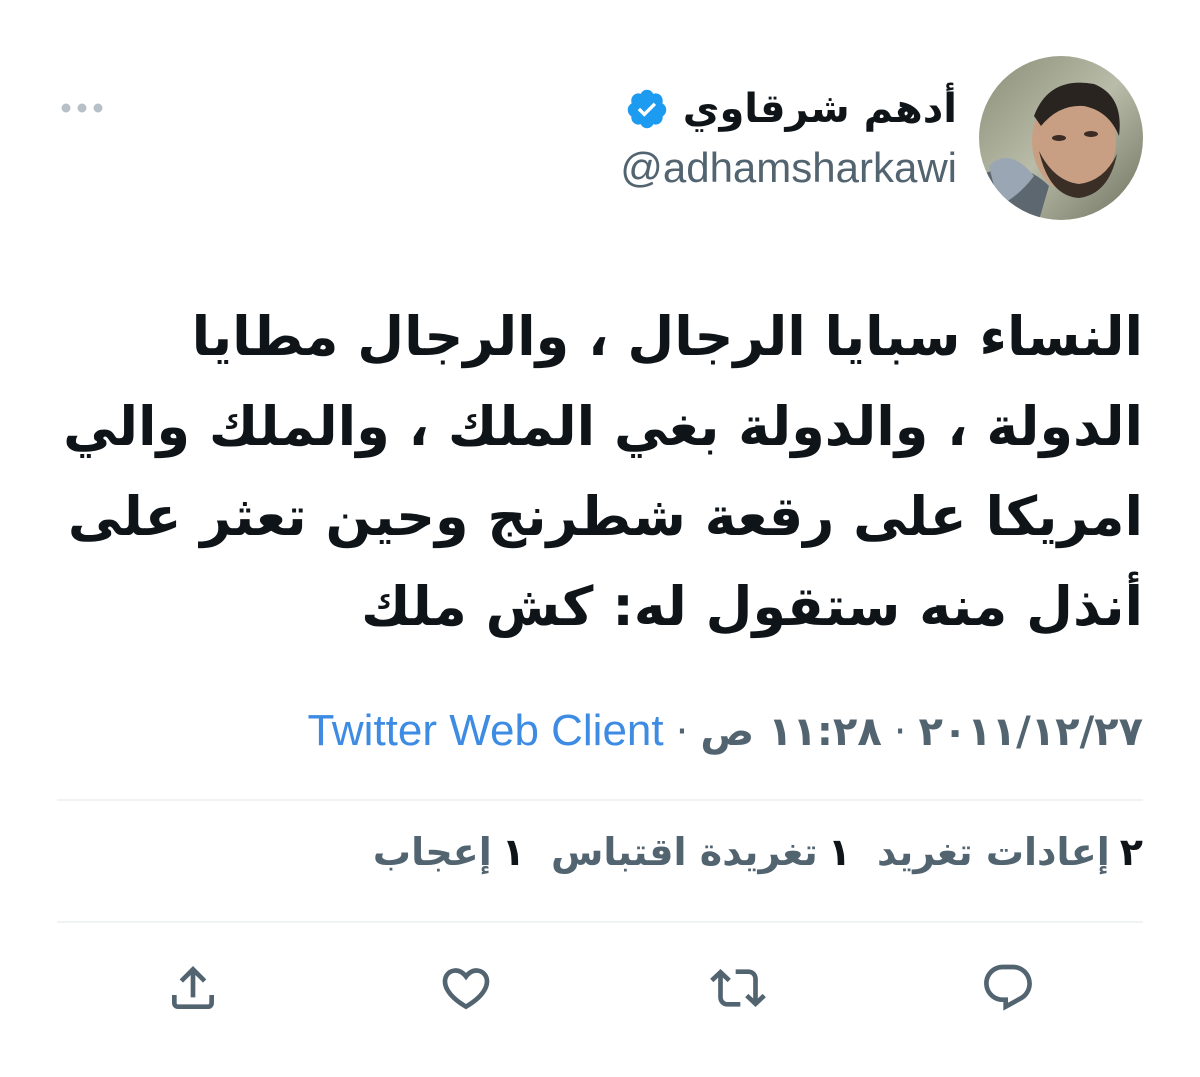 The height and width of the screenshot is (1077, 1200). I want to click on display-name: أدهم شرقاوي, so click(820, 109).